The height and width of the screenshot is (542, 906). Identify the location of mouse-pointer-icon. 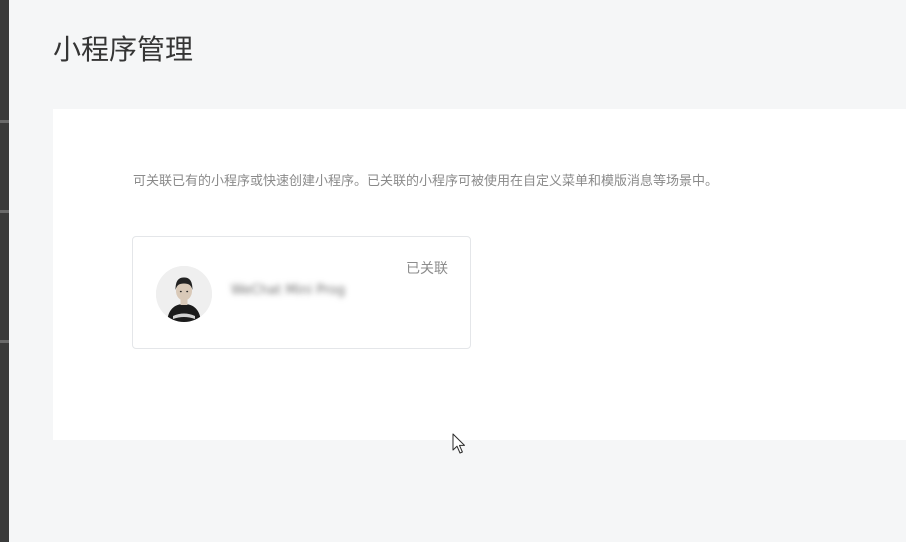
(459, 444).